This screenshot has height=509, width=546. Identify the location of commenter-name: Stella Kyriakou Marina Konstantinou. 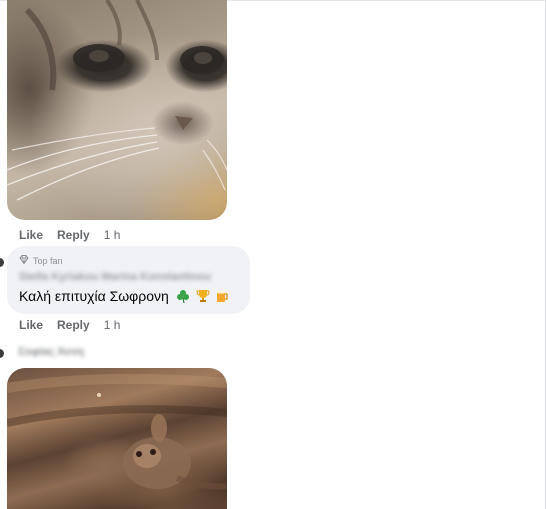
(115, 277).